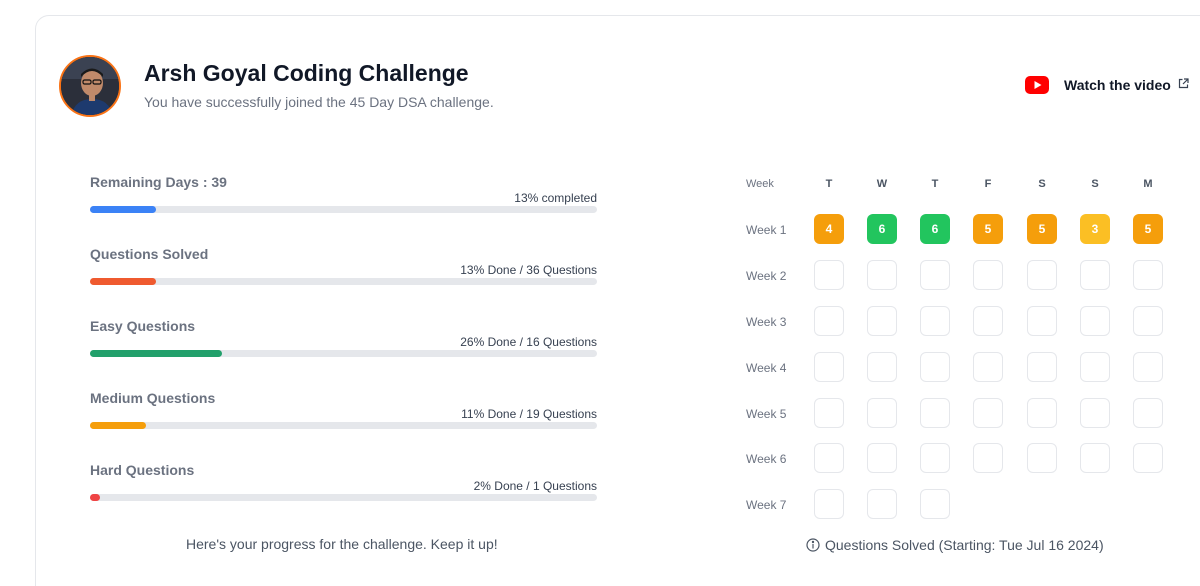  What do you see at coordinates (158, 182) in the screenshot?
I see `progress-label: Remaining Days : 39` at bounding box center [158, 182].